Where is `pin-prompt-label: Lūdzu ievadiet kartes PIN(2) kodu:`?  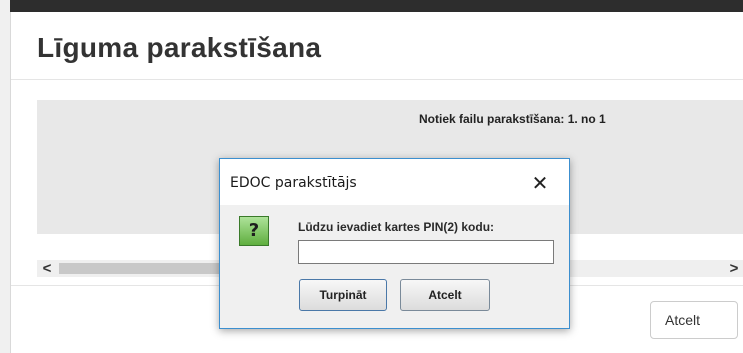
pin-prompt-label: Lūdzu ievadiet kartes PIN(2) kodu: is located at coordinates (396, 227).